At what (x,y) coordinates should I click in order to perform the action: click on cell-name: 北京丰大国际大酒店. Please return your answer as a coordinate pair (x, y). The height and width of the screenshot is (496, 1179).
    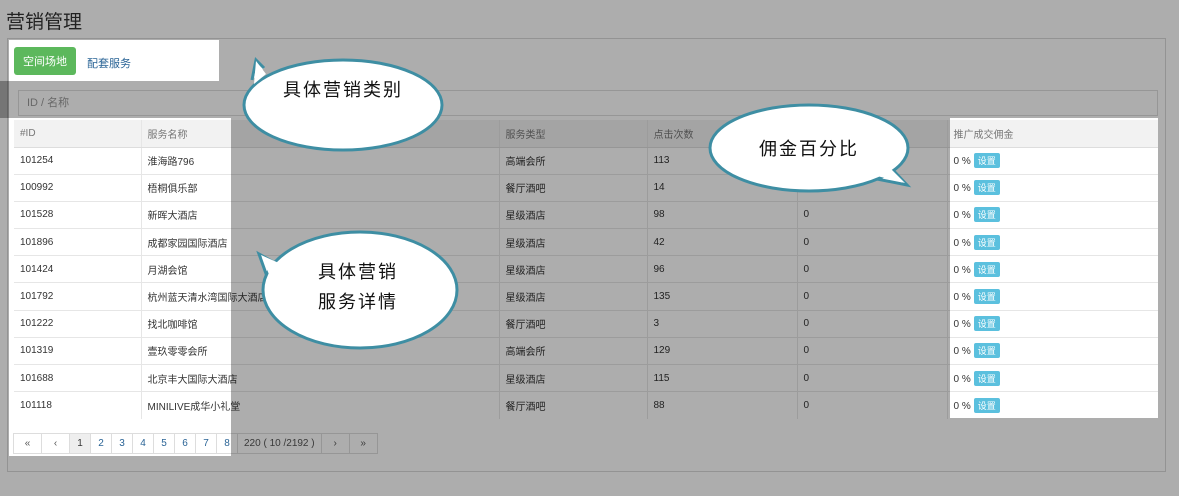
    Looking at the image, I should click on (319, 377).